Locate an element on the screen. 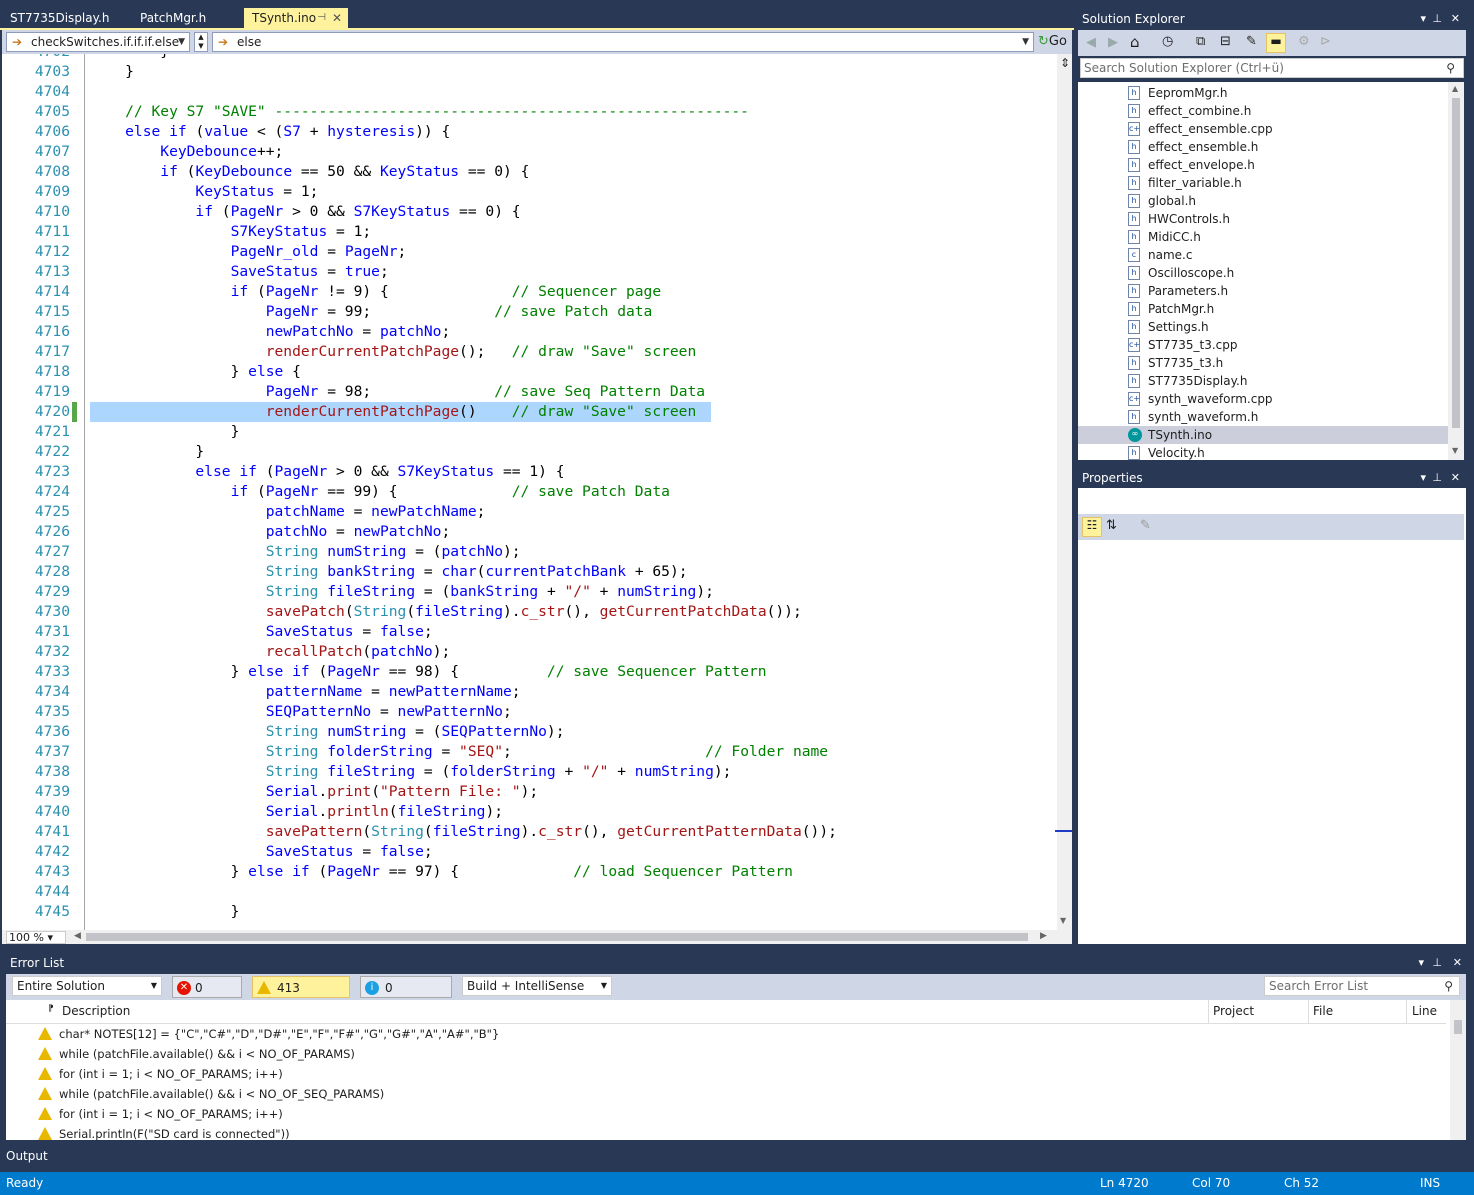 This screenshot has height=1195, width=1474. solution-file-item: h PatchMgr.h is located at coordinates (1263, 309).